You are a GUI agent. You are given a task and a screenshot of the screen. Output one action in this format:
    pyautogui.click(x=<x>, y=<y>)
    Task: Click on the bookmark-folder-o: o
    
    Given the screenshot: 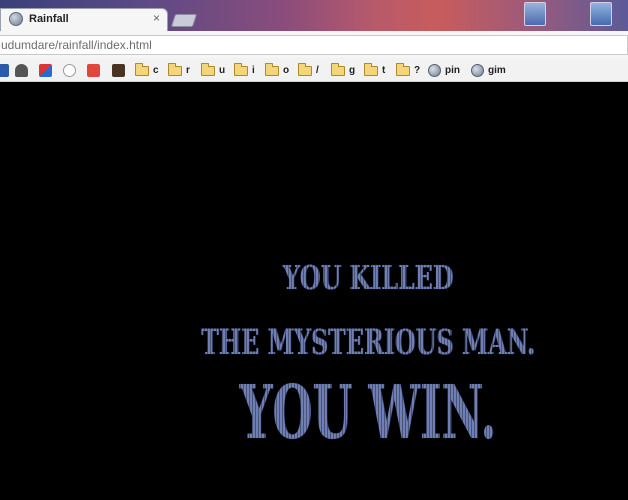 What is the action you would take?
    pyautogui.click(x=277, y=70)
    